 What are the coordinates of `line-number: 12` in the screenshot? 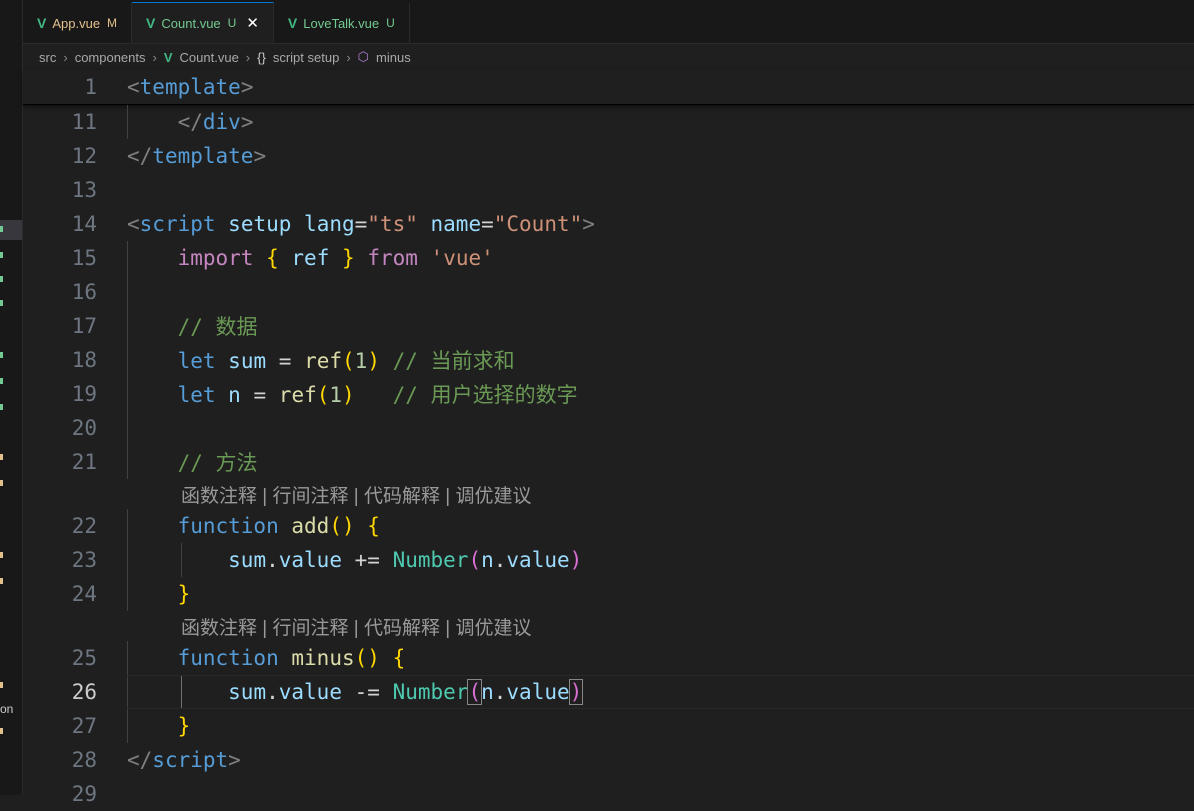 It's located at (84, 156).